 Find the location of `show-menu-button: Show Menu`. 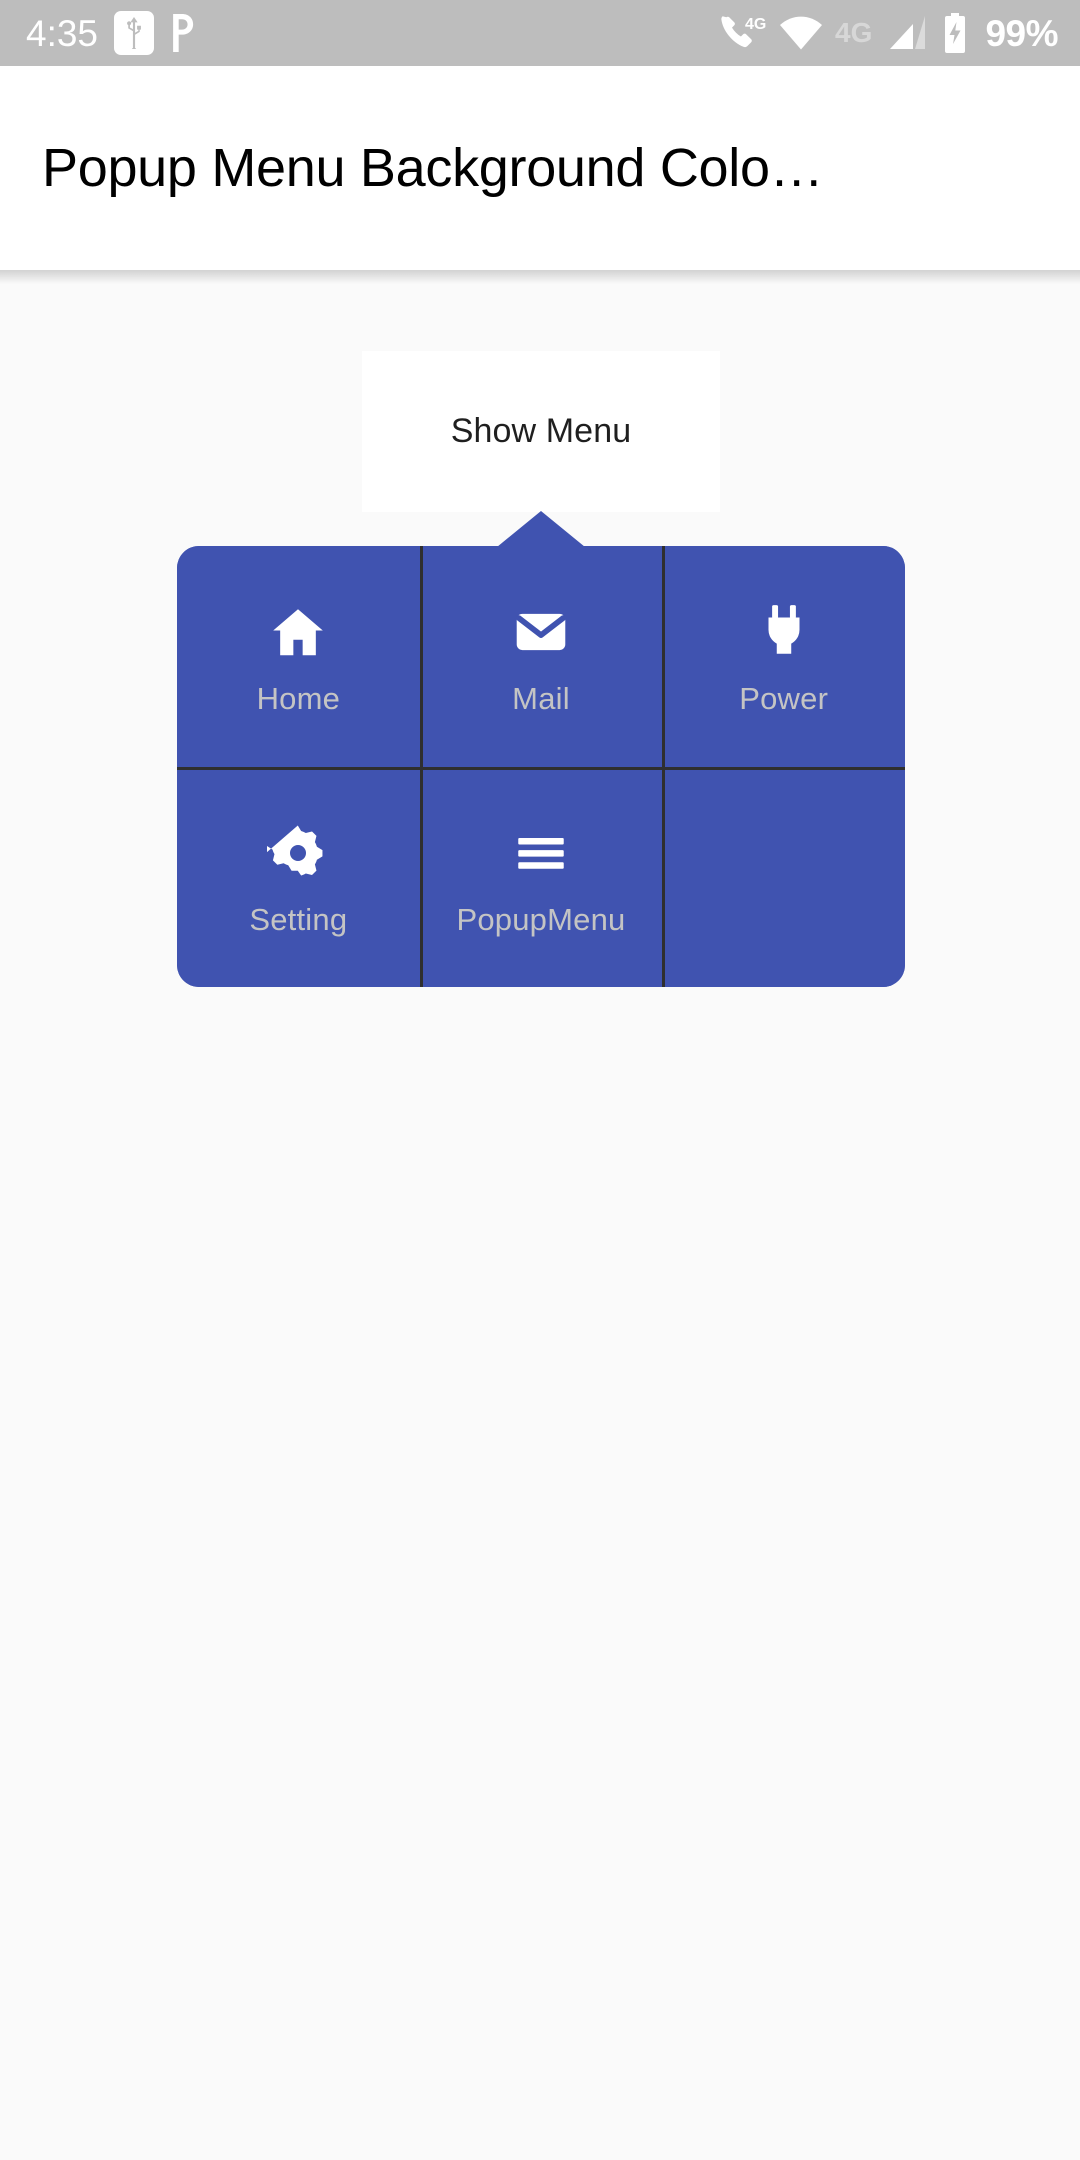

show-menu-button: Show Menu is located at coordinates (541, 431).